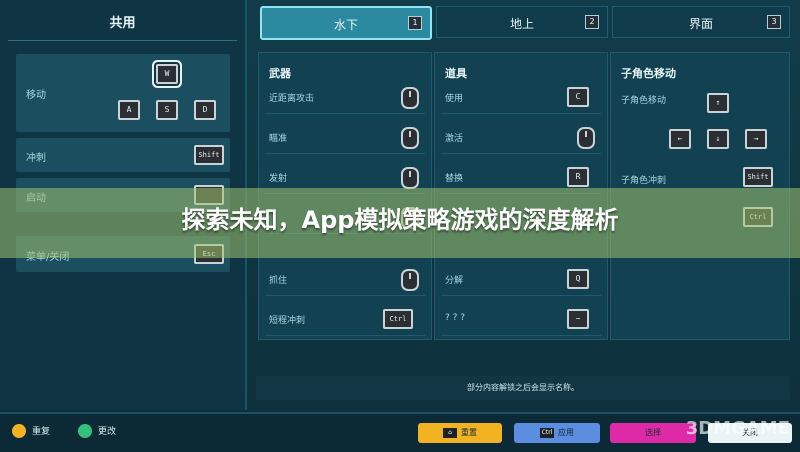  What do you see at coordinates (278, 139) in the screenshot?
I see `weapon-item-label: 瞄准` at bounding box center [278, 139].